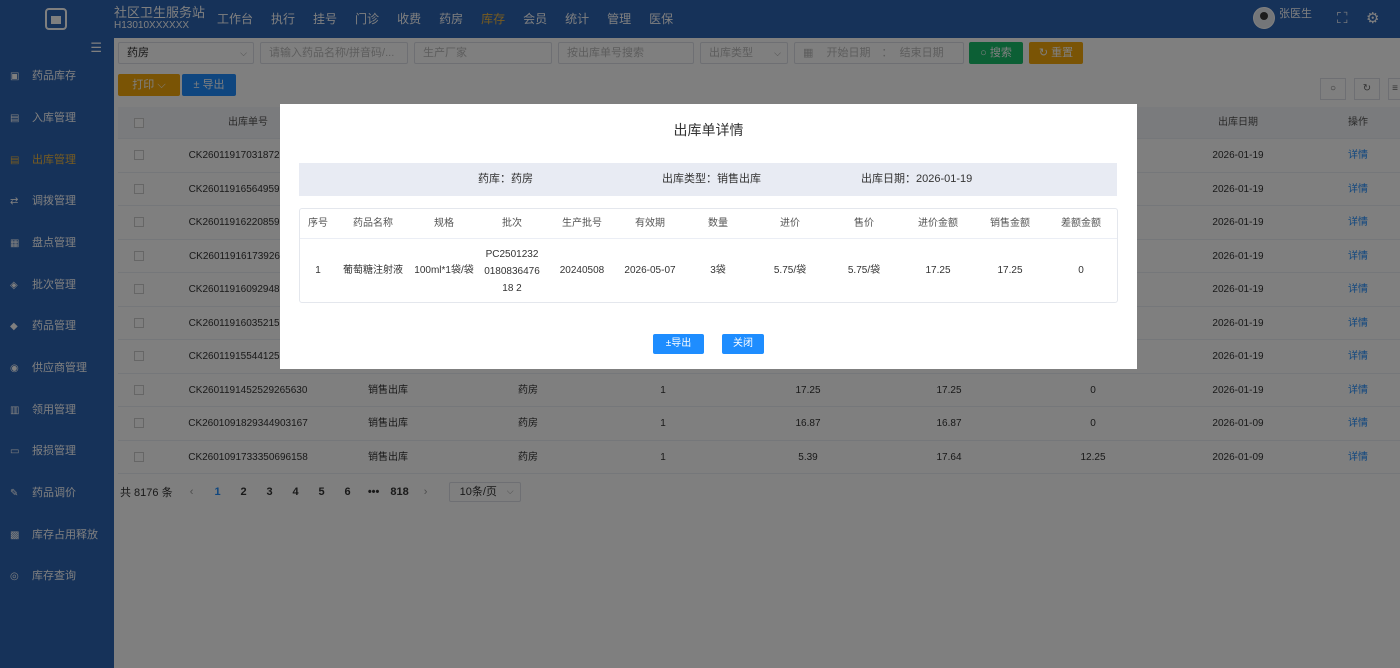 Image resolution: width=1400 pixels, height=668 pixels. What do you see at coordinates (444, 270) in the screenshot?
I see `cell-spec: 100ml*1袋/袋` at bounding box center [444, 270].